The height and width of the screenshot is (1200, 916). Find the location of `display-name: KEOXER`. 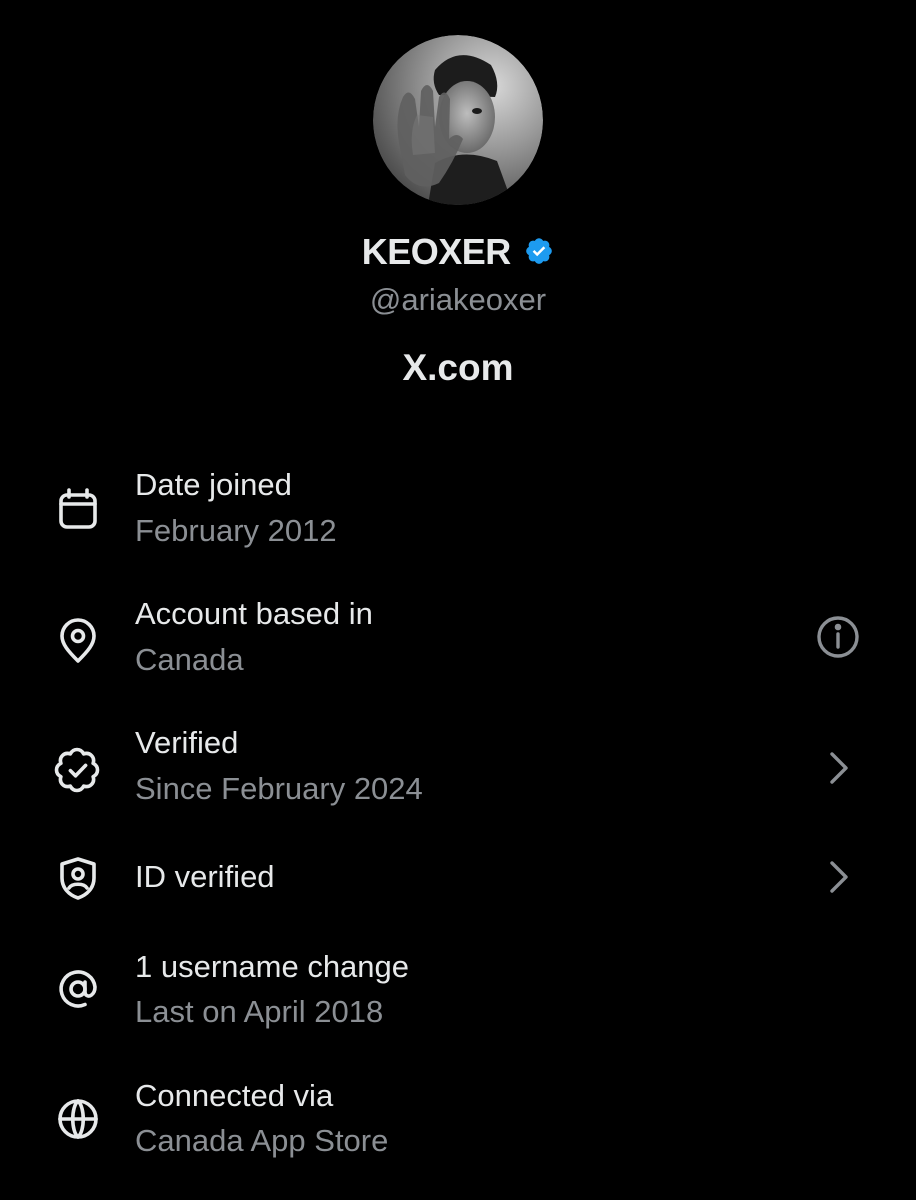

display-name: KEOXER is located at coordinates (436, 251).